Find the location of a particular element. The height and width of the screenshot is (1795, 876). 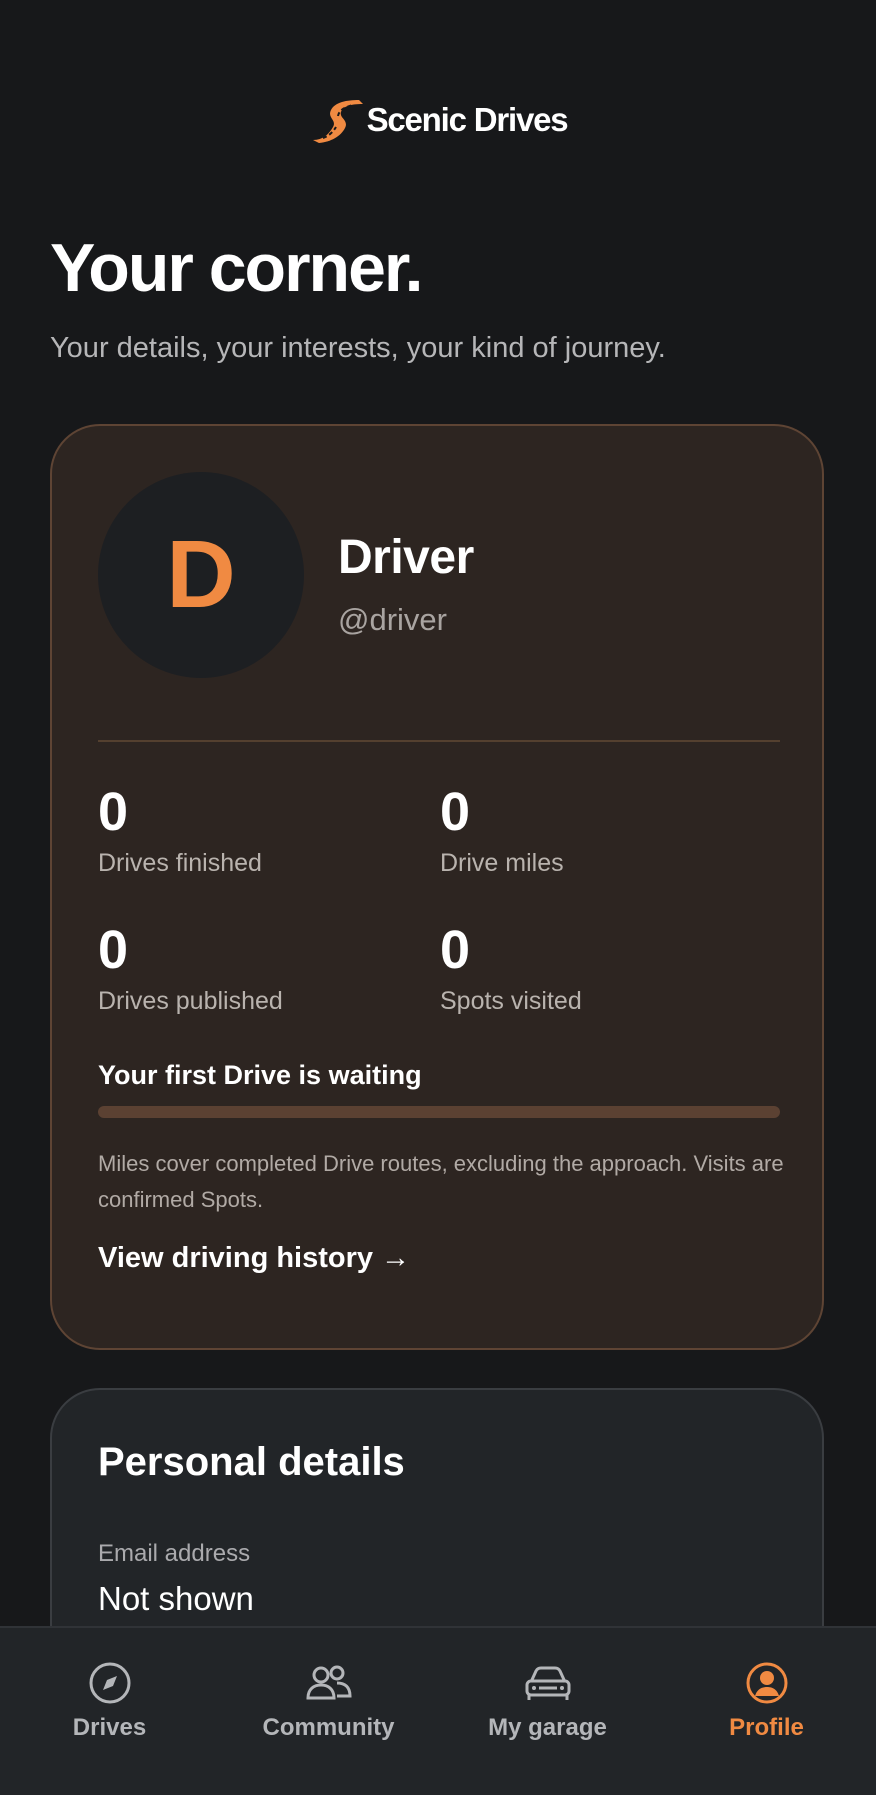

user-handle: @driver is located at coordinates (392, 619).